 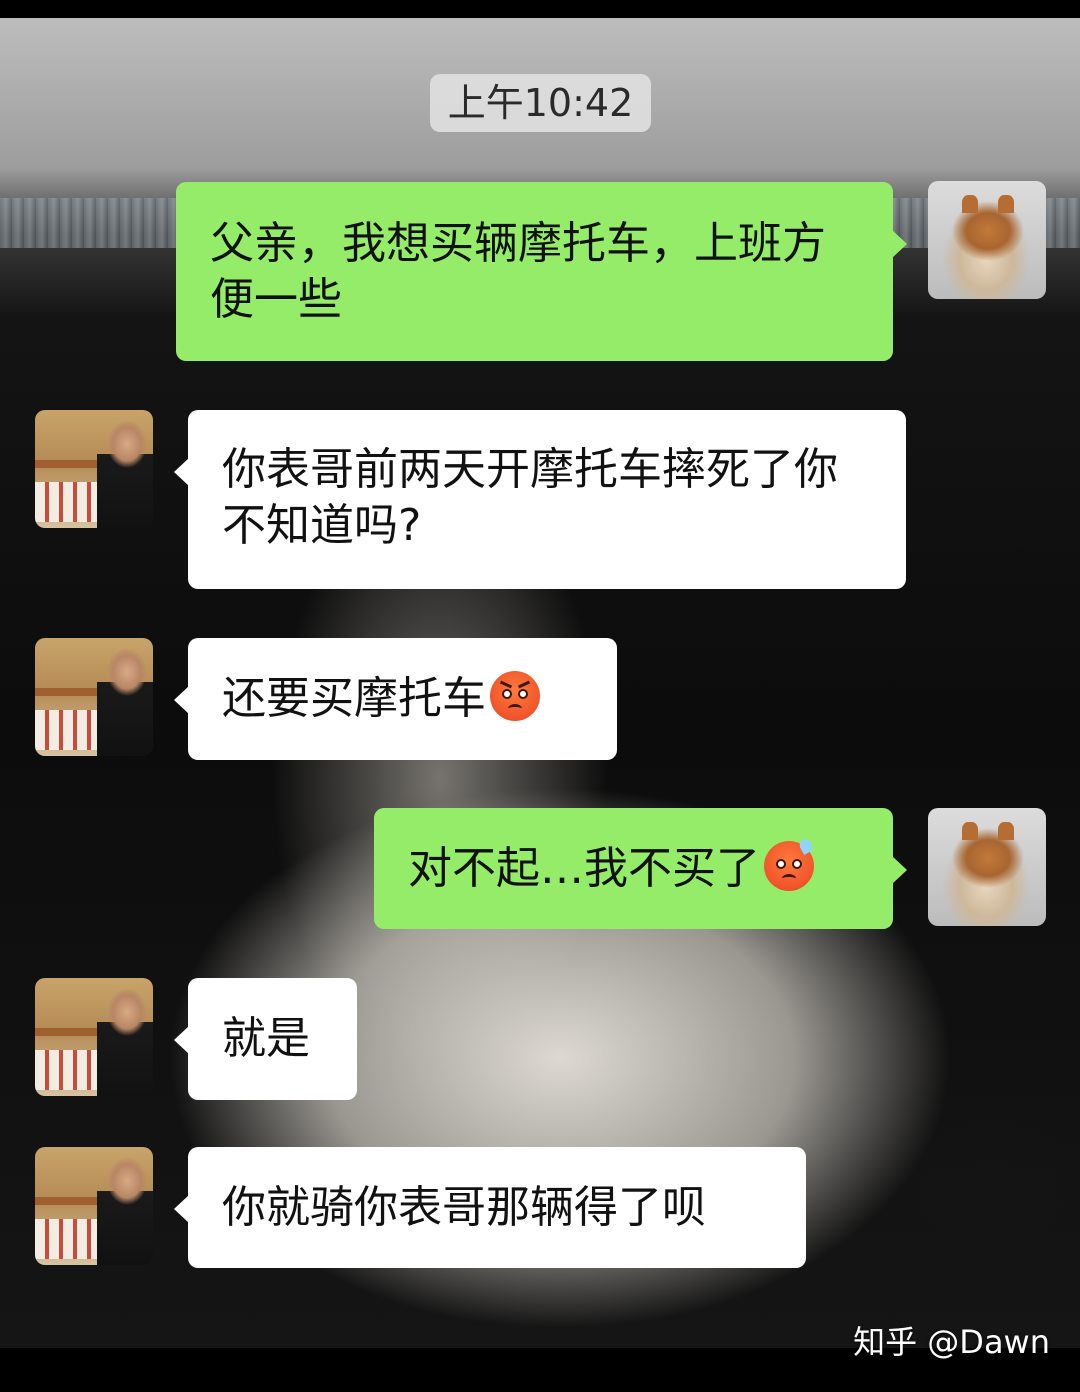 What do you see at coordinates (540, 103) in the screenshot?
I see `message-timestamp: 上午10:42` at bounding box center [540, 103].